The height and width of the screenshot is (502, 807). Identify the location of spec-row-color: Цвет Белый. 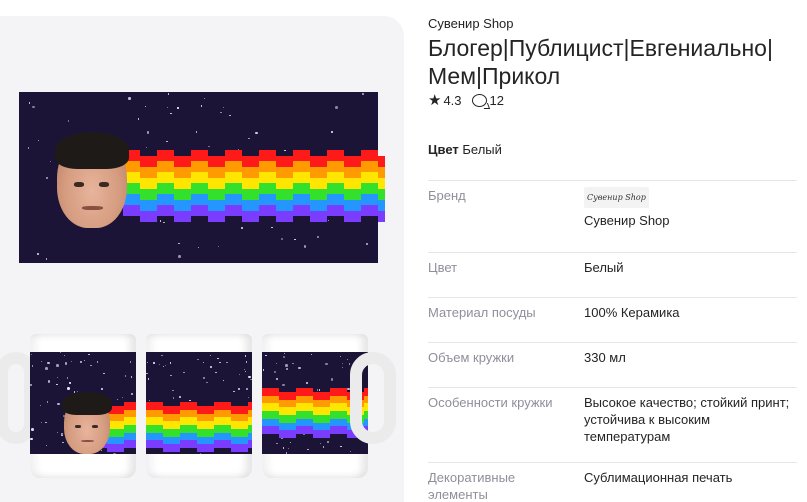
(612, 274).